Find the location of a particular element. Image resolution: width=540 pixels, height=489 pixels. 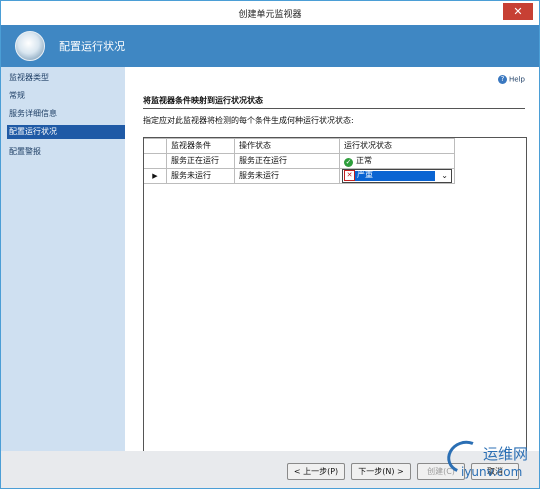

row-marker: ▶ is located at coordinates (155, 176).